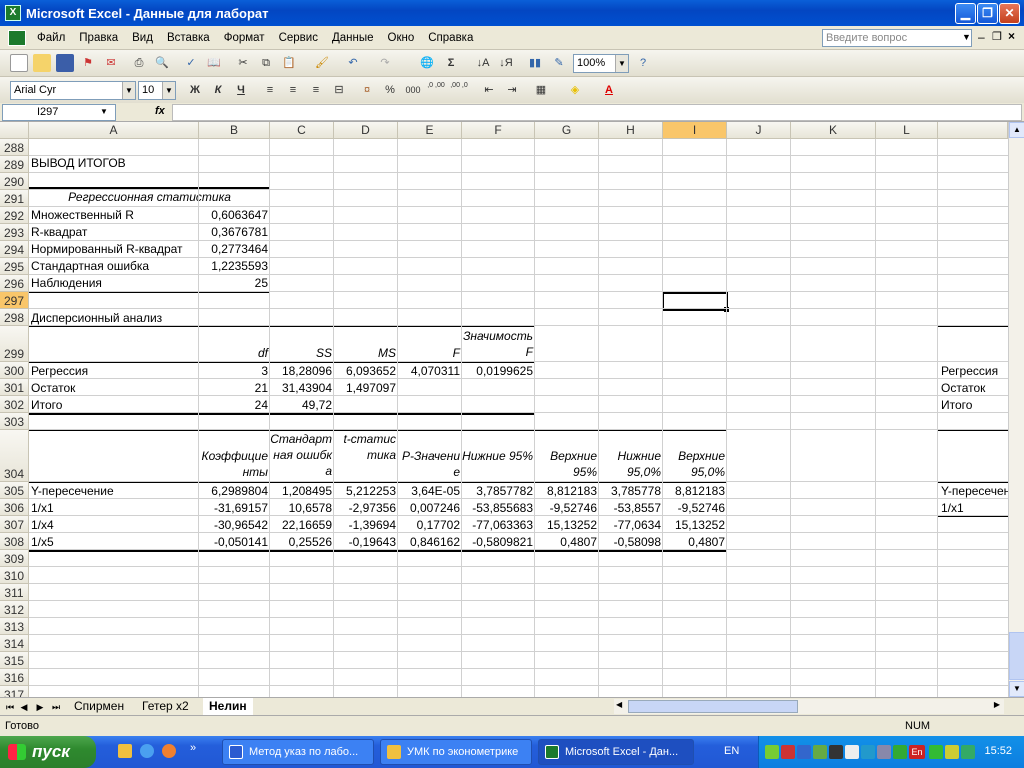  What do you see at coordinates (302, 508) in the screenshot?
I see `cell-c306: 10,6578` at bounding box center [302, 508].